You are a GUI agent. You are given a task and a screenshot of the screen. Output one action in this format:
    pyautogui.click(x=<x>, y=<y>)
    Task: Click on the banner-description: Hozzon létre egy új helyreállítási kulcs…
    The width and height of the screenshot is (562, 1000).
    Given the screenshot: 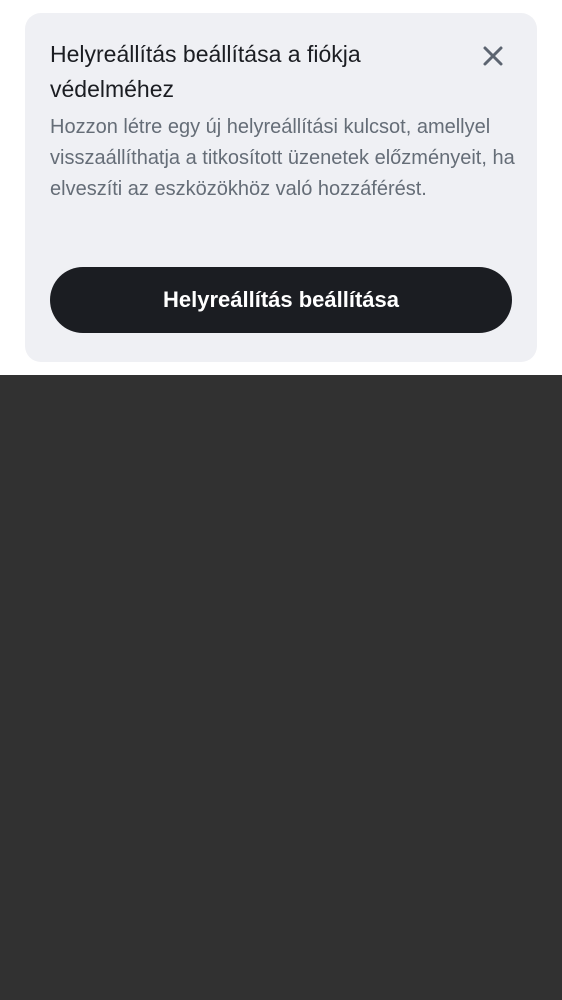 What is the action you would take?
    pyautogui.click(x=282, y=158)
    